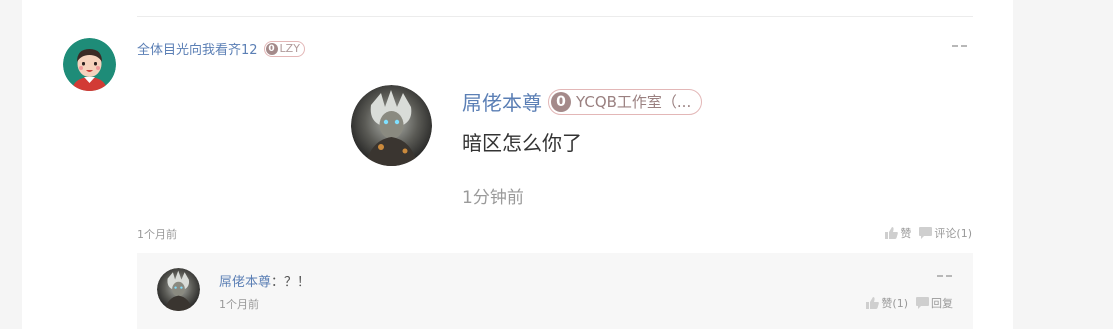 The height and width of the screenshot is (329, 1113). I want to click on like-button: 赞, so click(898, 233).